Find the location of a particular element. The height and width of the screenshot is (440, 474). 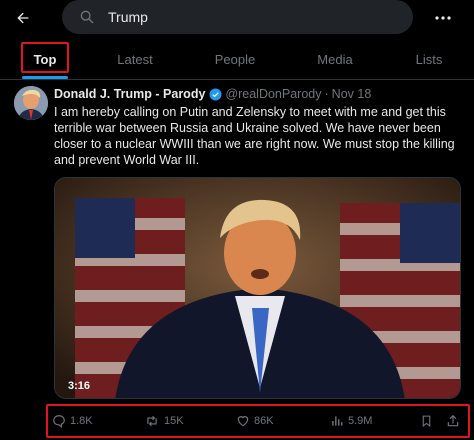

search-icon is located at coordinates (87, 17).